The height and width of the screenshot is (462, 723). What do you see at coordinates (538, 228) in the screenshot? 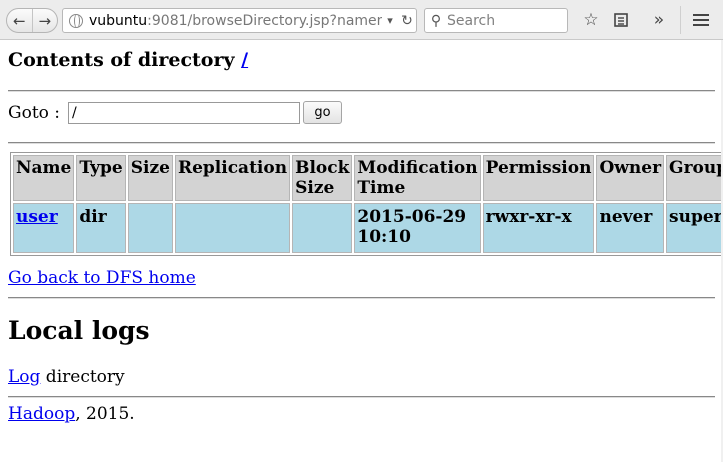
I see `cell-permission: rwxr-xr-x` at bounding box center [538, 228].